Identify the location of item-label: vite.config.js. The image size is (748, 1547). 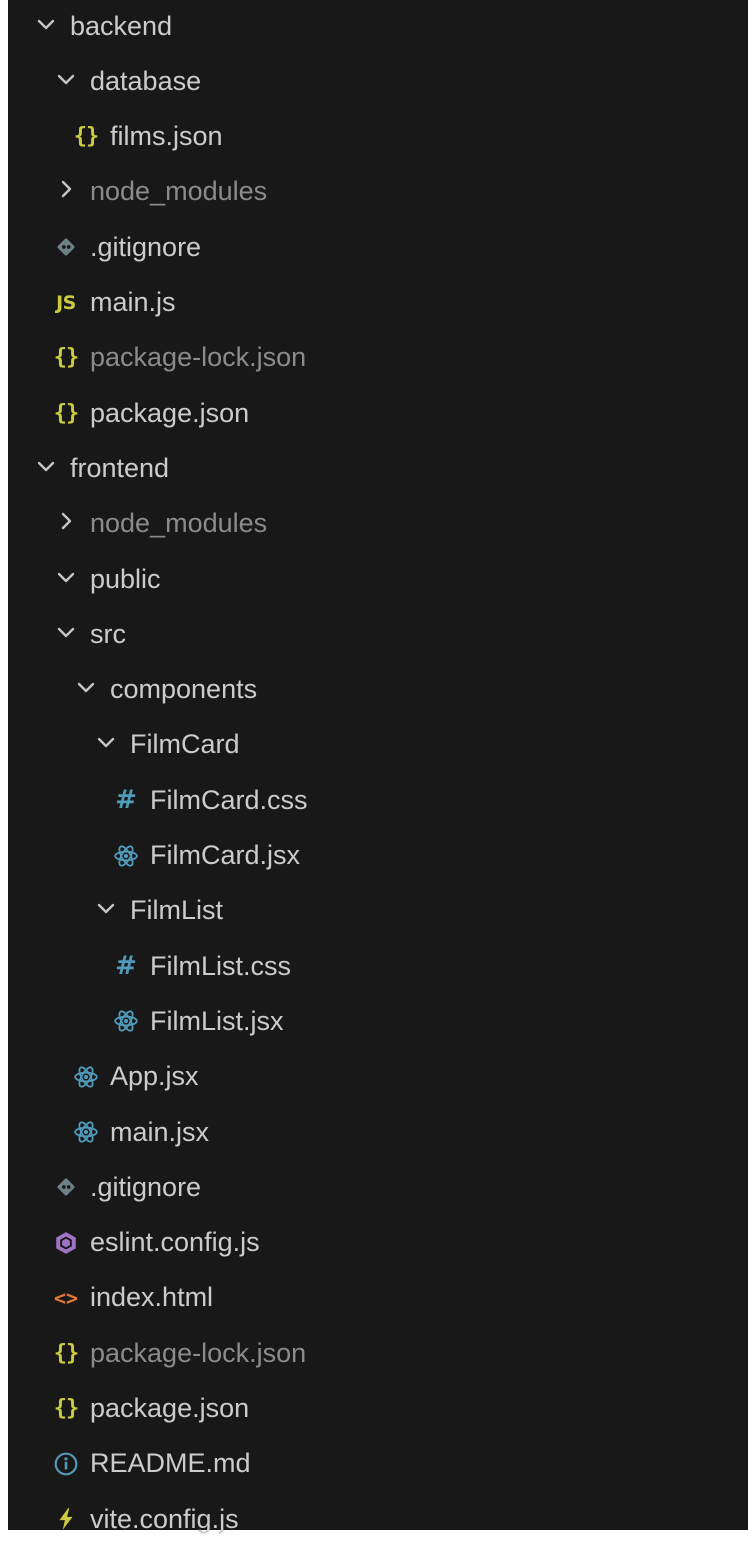
(164, 1518).